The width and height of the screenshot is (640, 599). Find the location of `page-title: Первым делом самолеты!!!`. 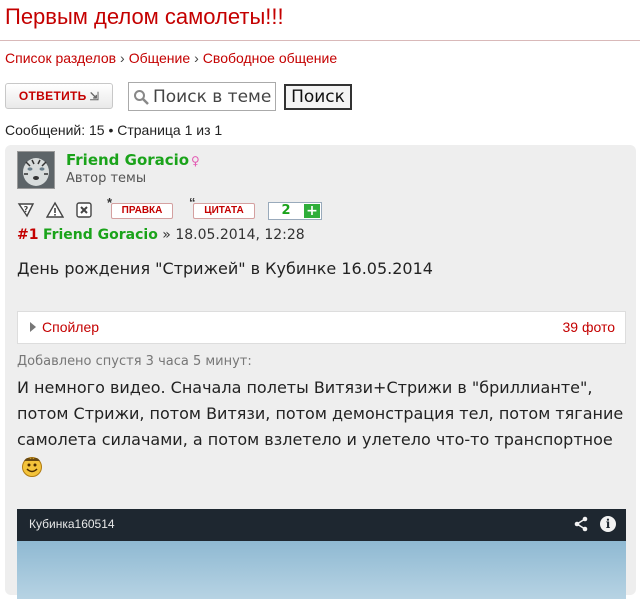

page-title: Первым делом самолеты!!! is located at coordinates (144, 16).